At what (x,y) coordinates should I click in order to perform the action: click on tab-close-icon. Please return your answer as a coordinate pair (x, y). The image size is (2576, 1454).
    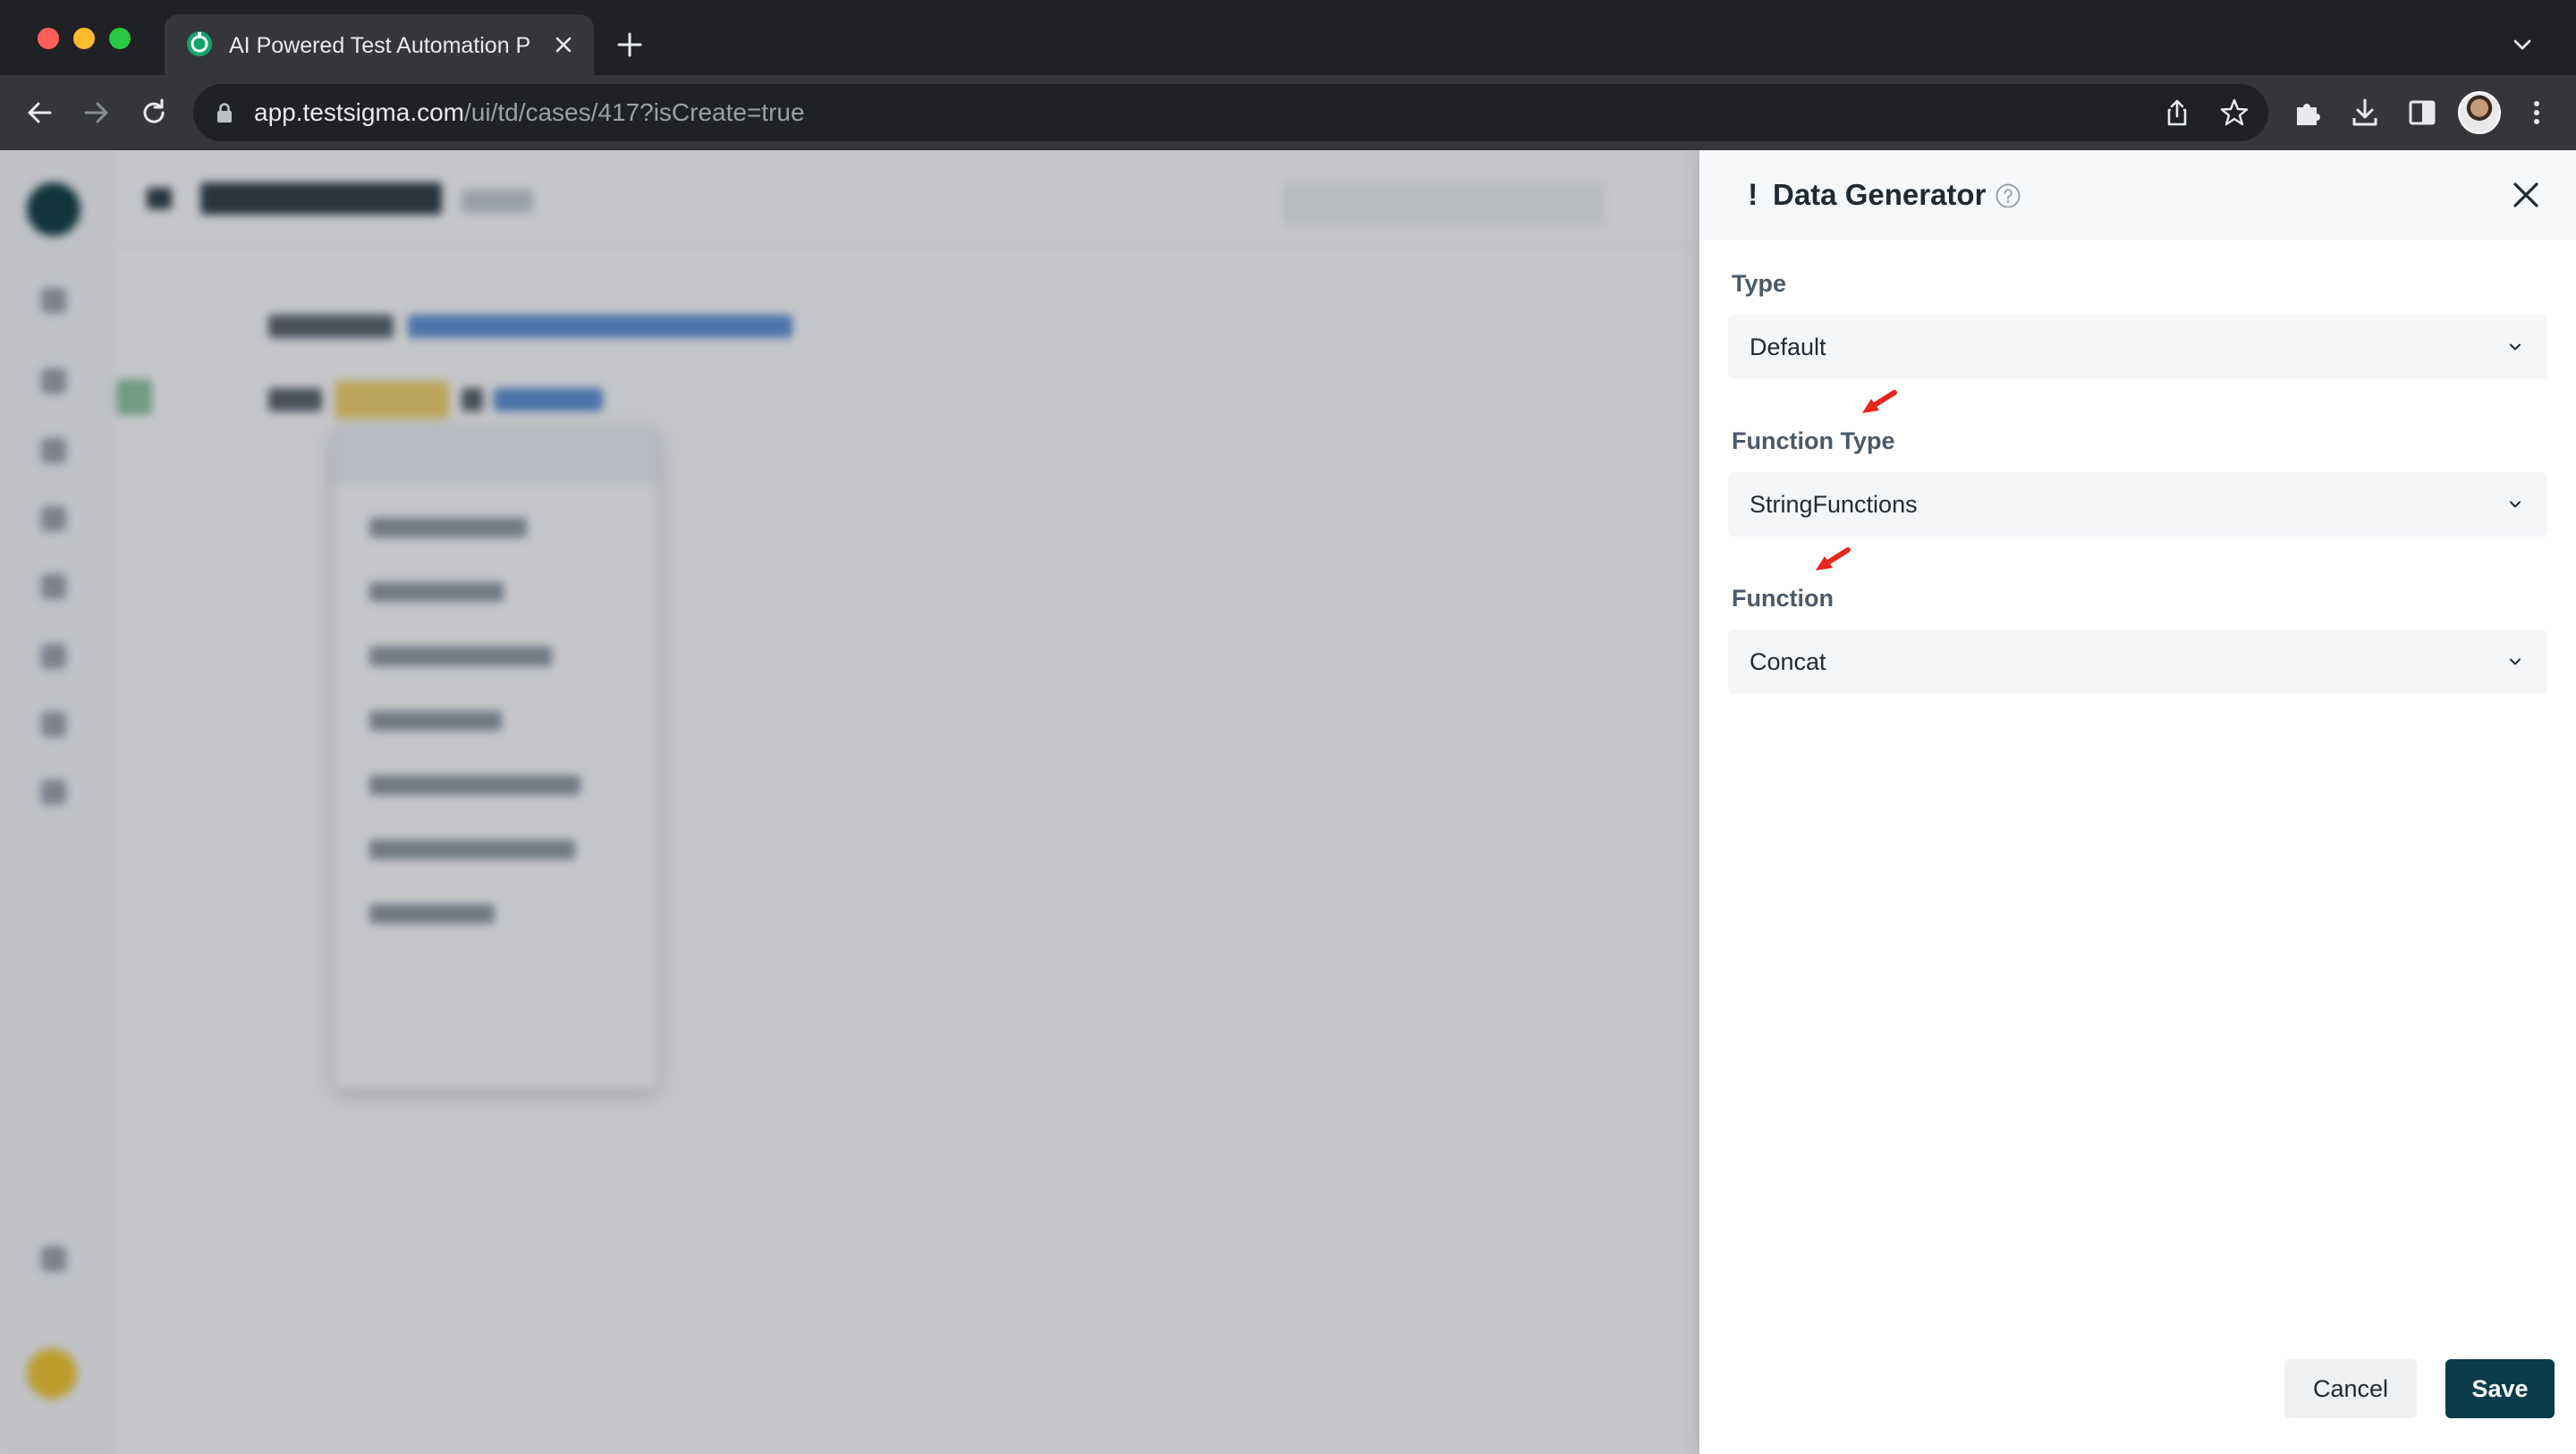
    Looking at the image, I should click on (563, 45).